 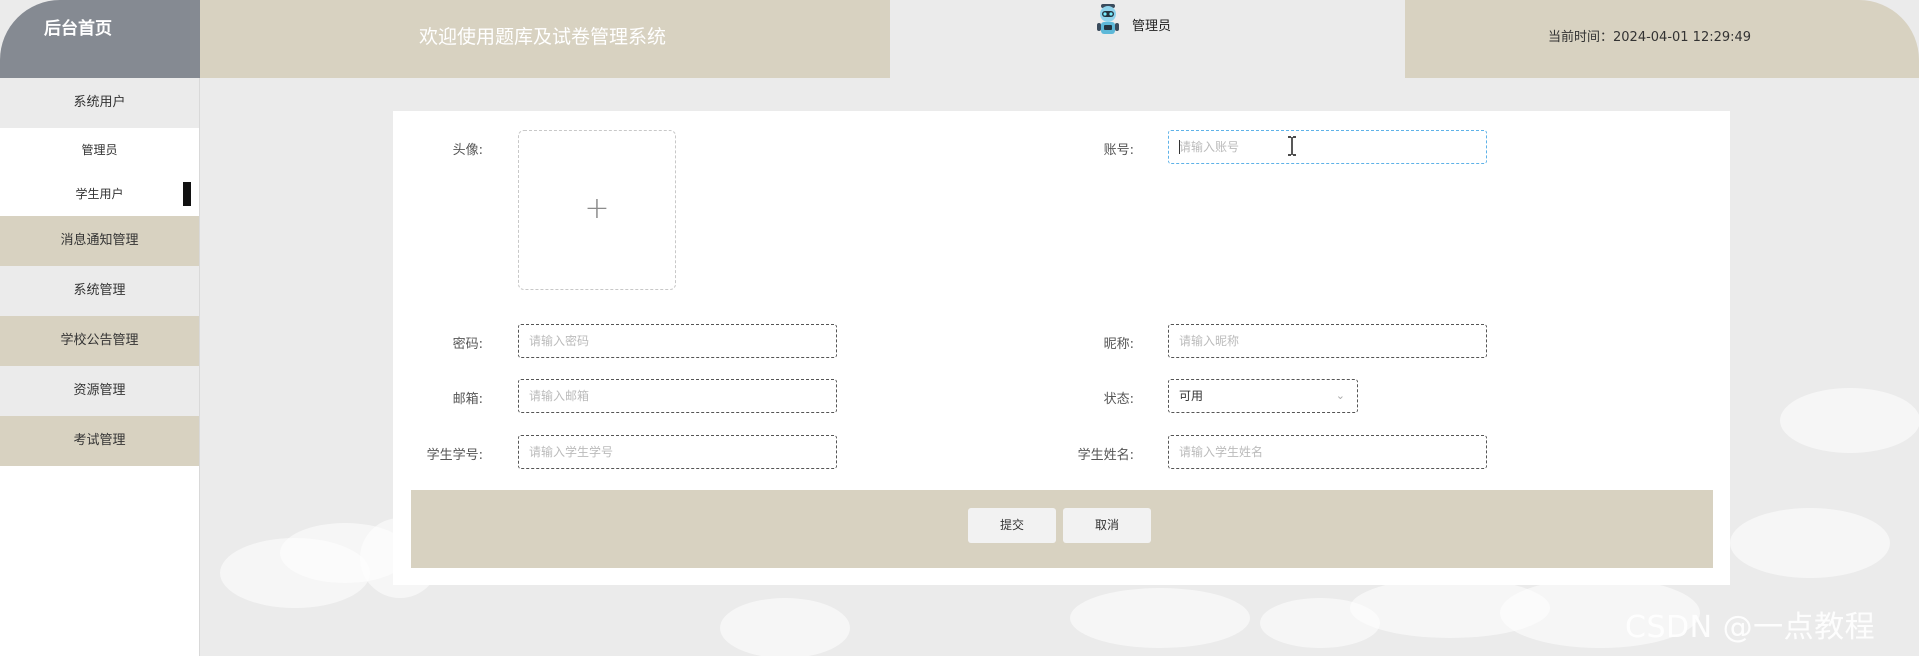 I want to click on sidebar-item-label: 资源管理, so click(x=99, y=390).